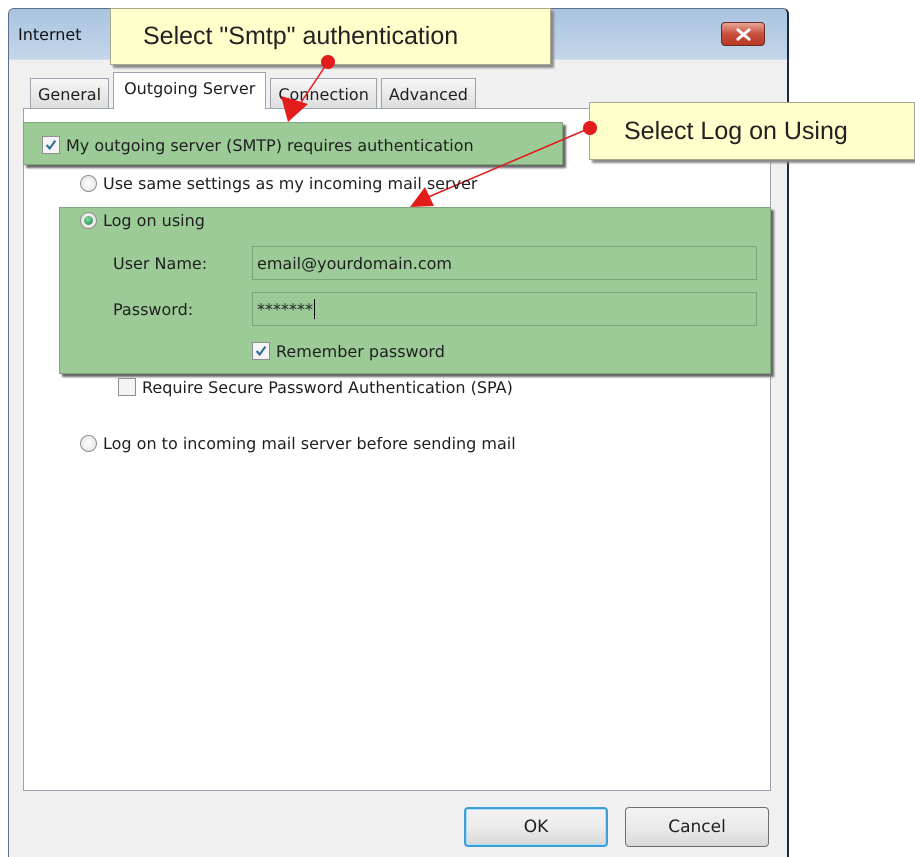 The height and width of the screenshot is (857, 915). I want to click on checkbox-label: Require Secure Password Authentication (SPA), so click(327, 387).